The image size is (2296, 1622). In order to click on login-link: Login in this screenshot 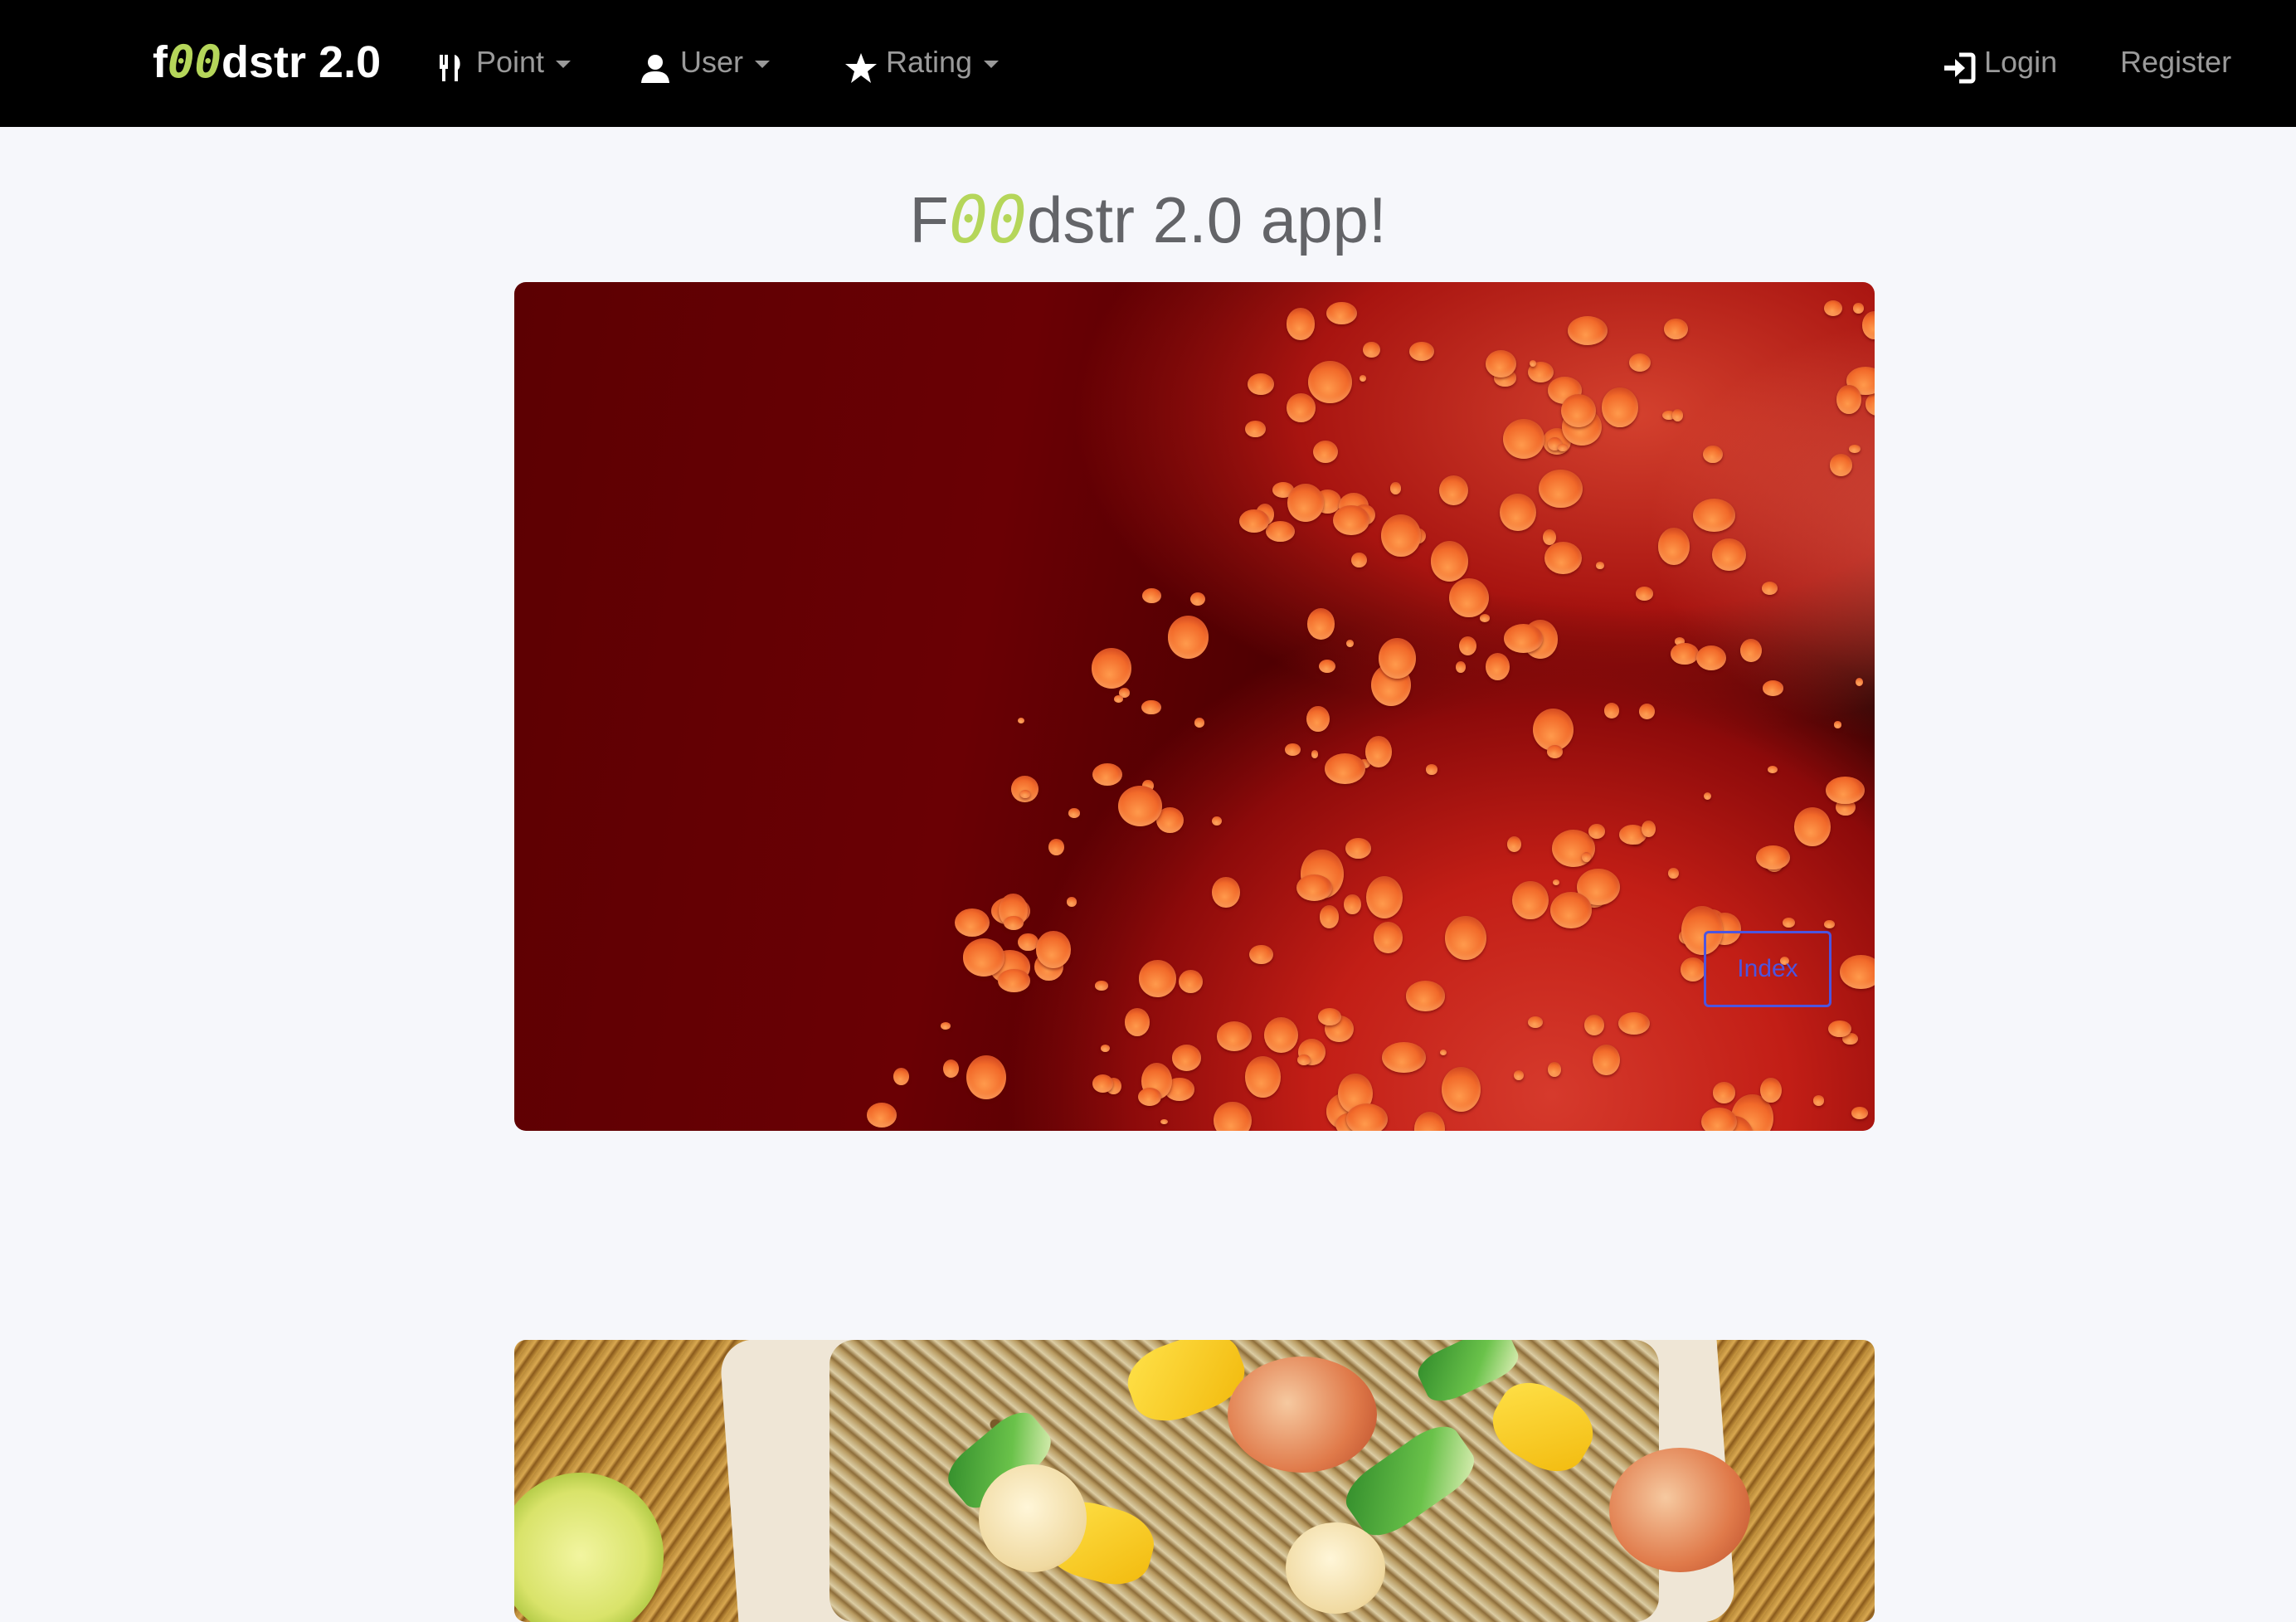, I will do `click(2000, 62)`.